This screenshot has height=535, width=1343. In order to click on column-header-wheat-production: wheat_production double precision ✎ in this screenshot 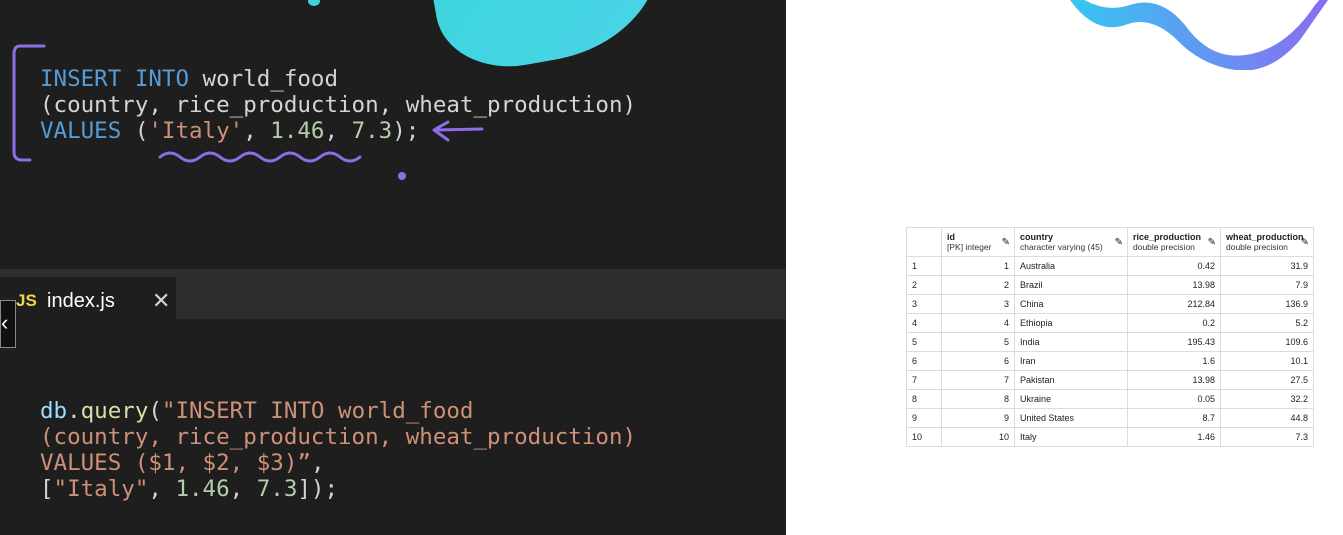, I will do `click(1267, 242)`.